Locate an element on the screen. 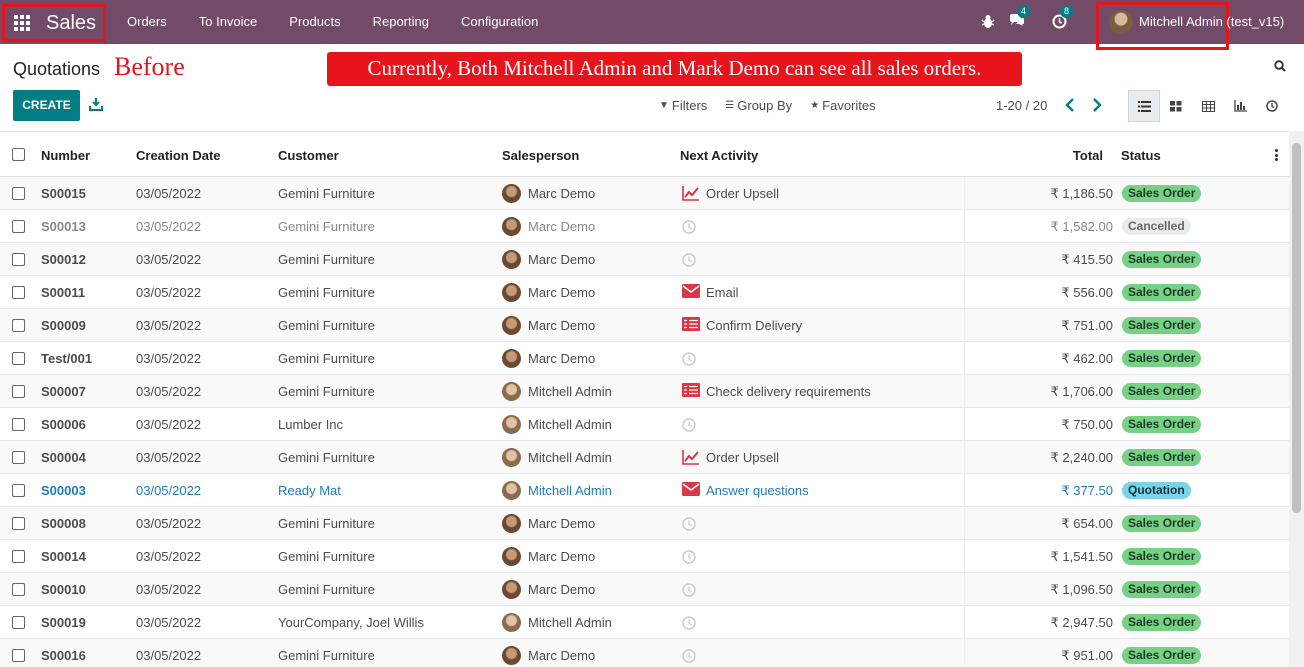 The width and height of the screenshot is (1304, 667). column-header-next-activity: Next Activity is located at coordinates (719, 155).